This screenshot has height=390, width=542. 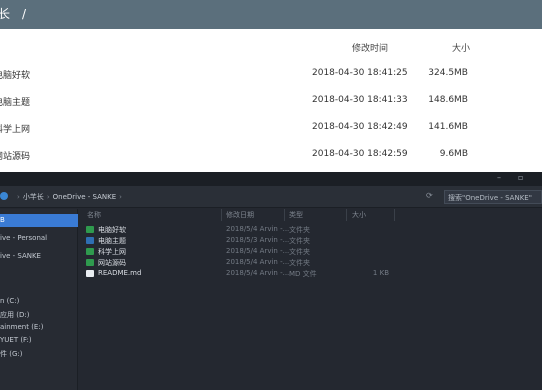 I want to click on file-row: 网站源码 2018/5/4 Arvin -... 文件夹, so click(x=310, y=262).